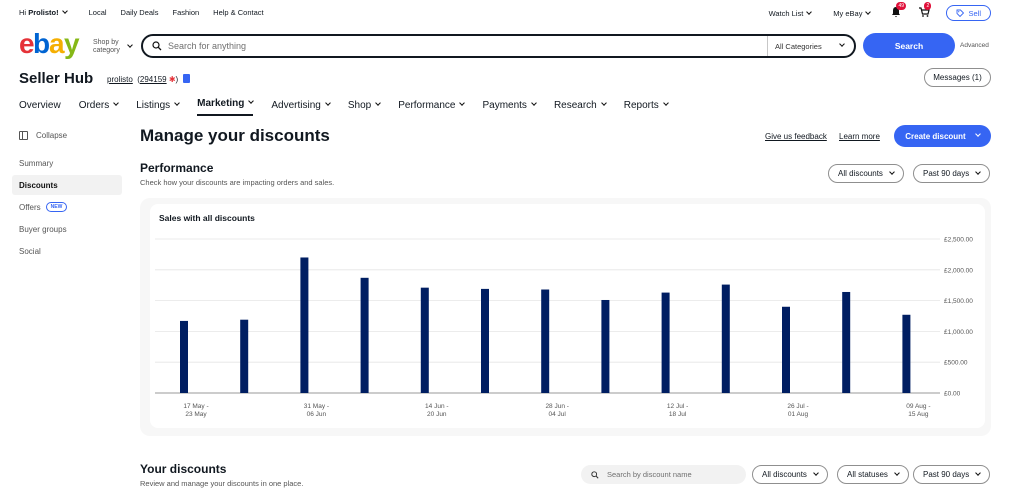 The width and height of the screenshot is (1024, 498). What do you see at coordinates (677, 406) in the screenshot?
I see `x-tick-label: 12 Jul -` at bounding box center [677, 406].